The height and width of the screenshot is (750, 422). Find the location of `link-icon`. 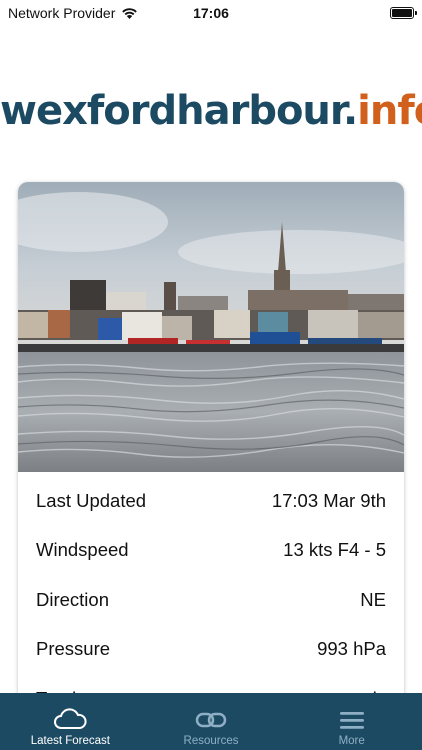

link-icon is located at coordinates (211, 720).